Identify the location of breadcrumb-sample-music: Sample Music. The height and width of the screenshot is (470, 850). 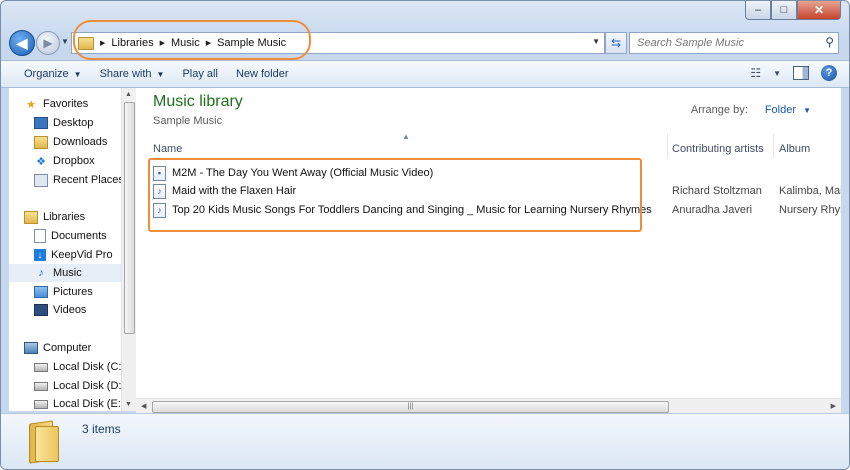
(251, 43).